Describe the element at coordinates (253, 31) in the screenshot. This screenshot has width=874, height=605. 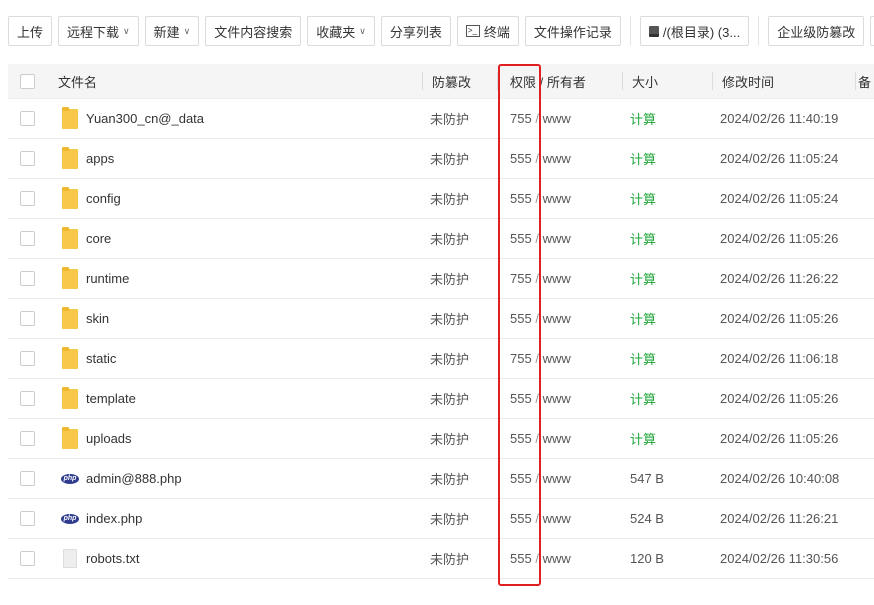
I see `content-search-button: 文件内容搜索` at that location.